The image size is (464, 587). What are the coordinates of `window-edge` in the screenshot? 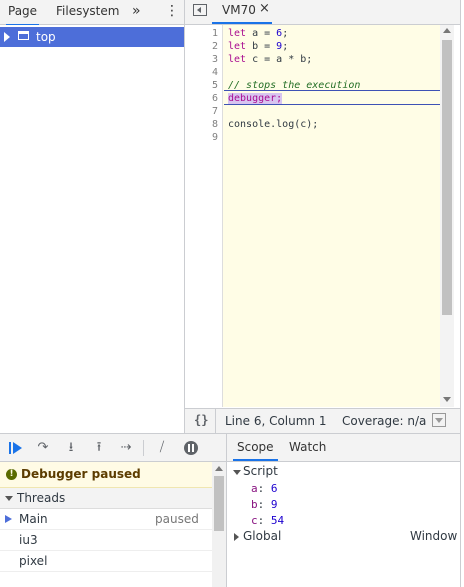 It's located at (462, 293).